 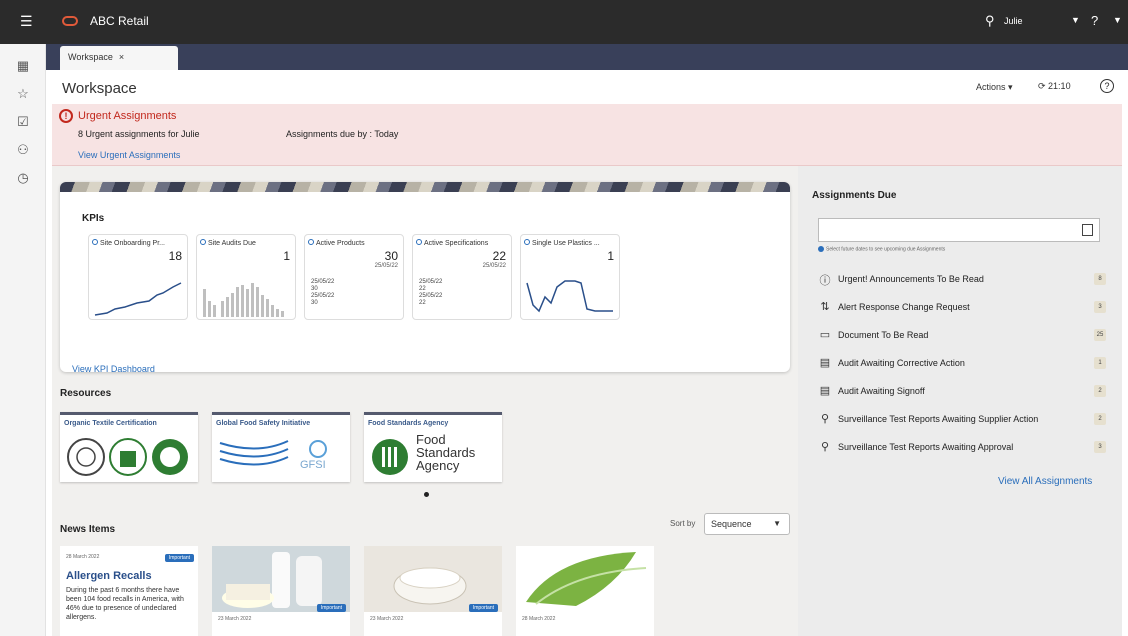 What do you see at coordinates (904, 307) in the screenshot?
I see `assignment-label: Alert Response Change Request` at bounding box center [904, 307].